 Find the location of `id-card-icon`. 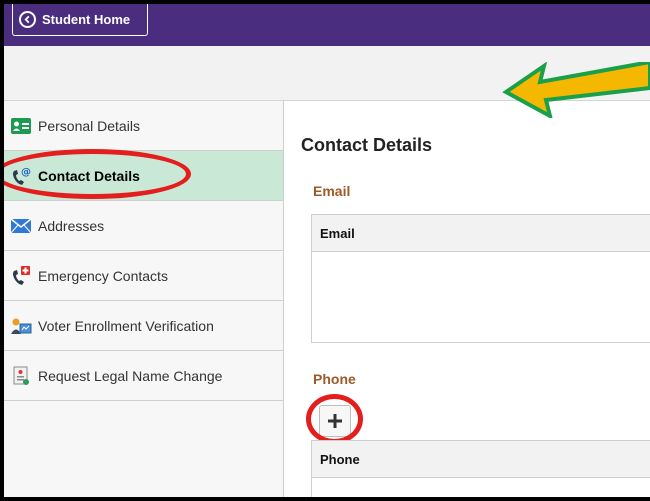

id-card-icon is located at coordinates (21, 125).